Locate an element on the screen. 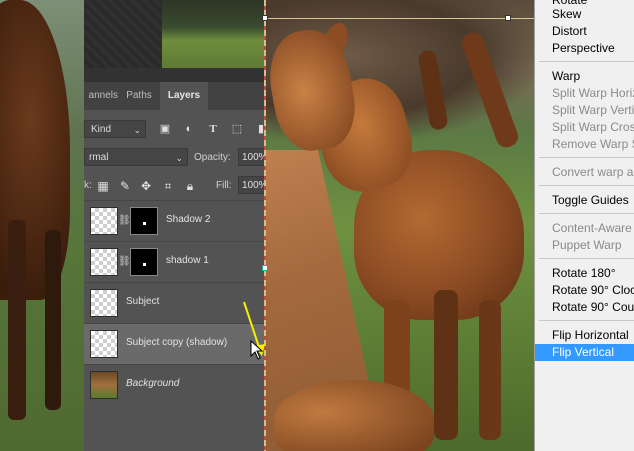  panel-separator is located at coordinates (174, 75).